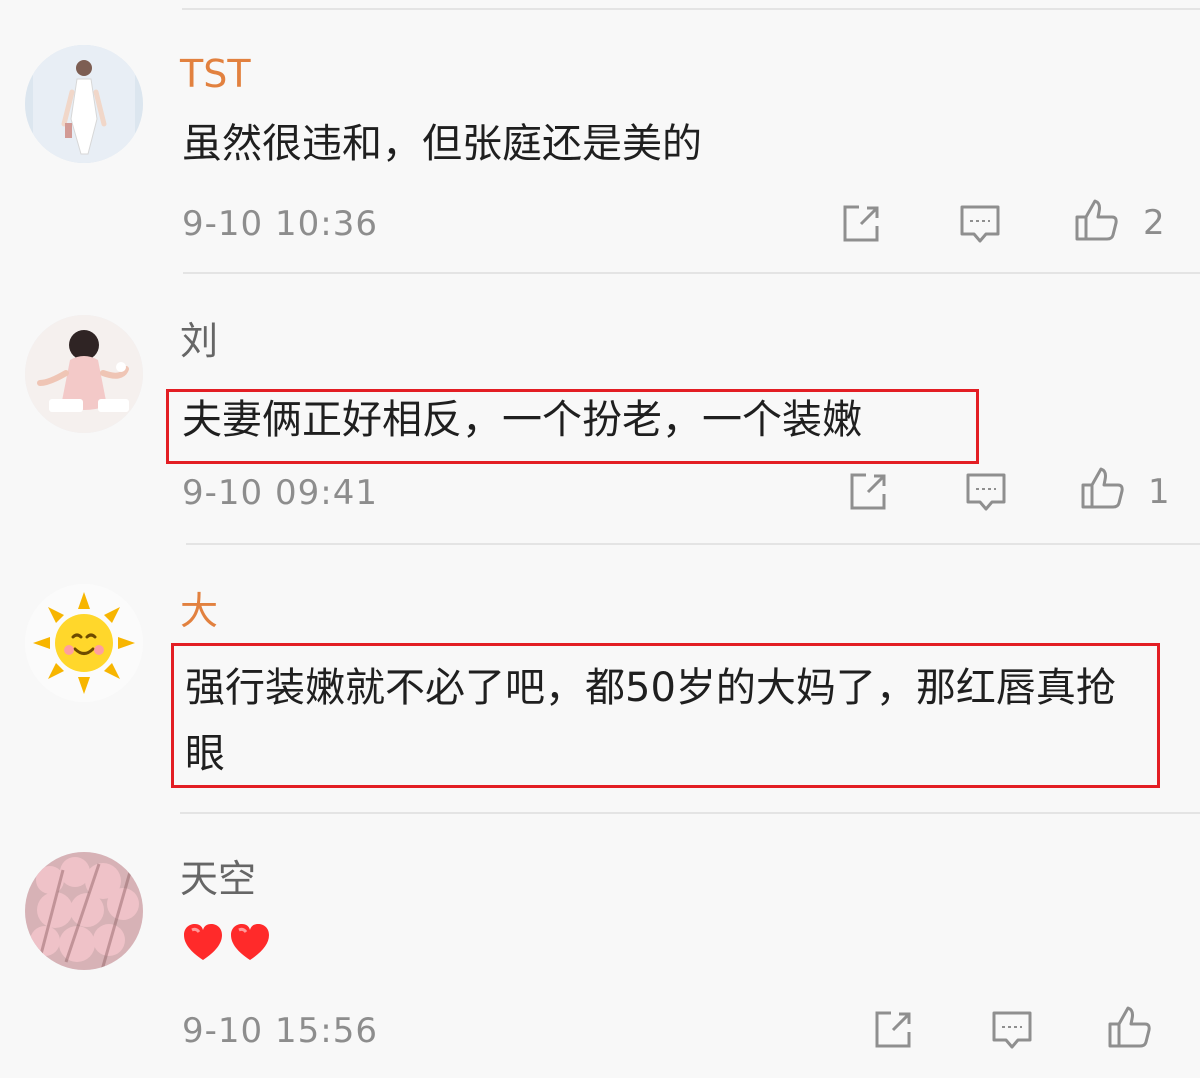 The height and width of the screenshot is (1078, 1200). Describe the element at coordinates (199, 341) in the screenshot. I see `username: 刘` at that location.